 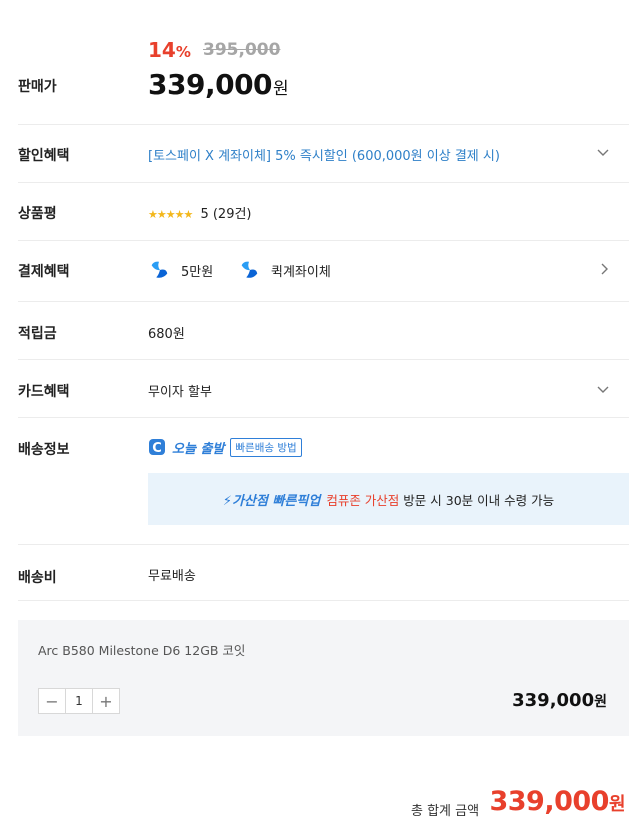 What do you see at coordinates (363, 500) in the screenshot?
I see `pickup-store-name: 컴퓨존 가산점` at bounding box center [363, 500].